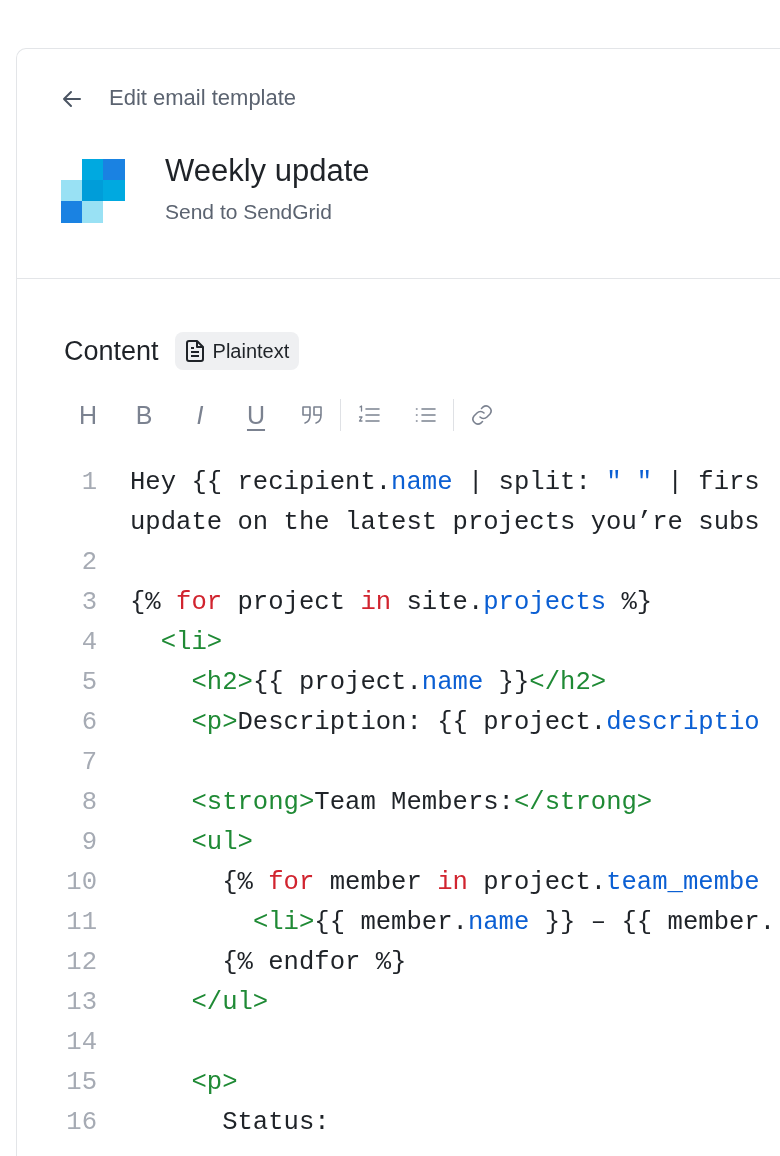 Image resolution: width=780 pixels, height=1156 pixels. I want to click on code-line: <ul>, so click(221, 843).